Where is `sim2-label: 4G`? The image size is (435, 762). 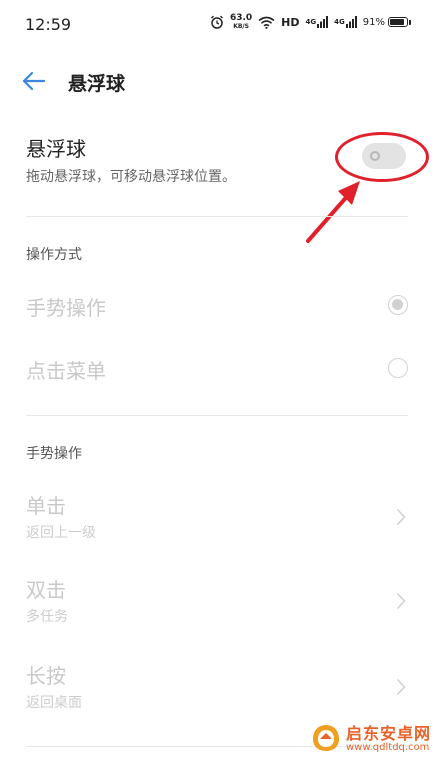 sim2-label: 4G is located at coordinates (339, 22).